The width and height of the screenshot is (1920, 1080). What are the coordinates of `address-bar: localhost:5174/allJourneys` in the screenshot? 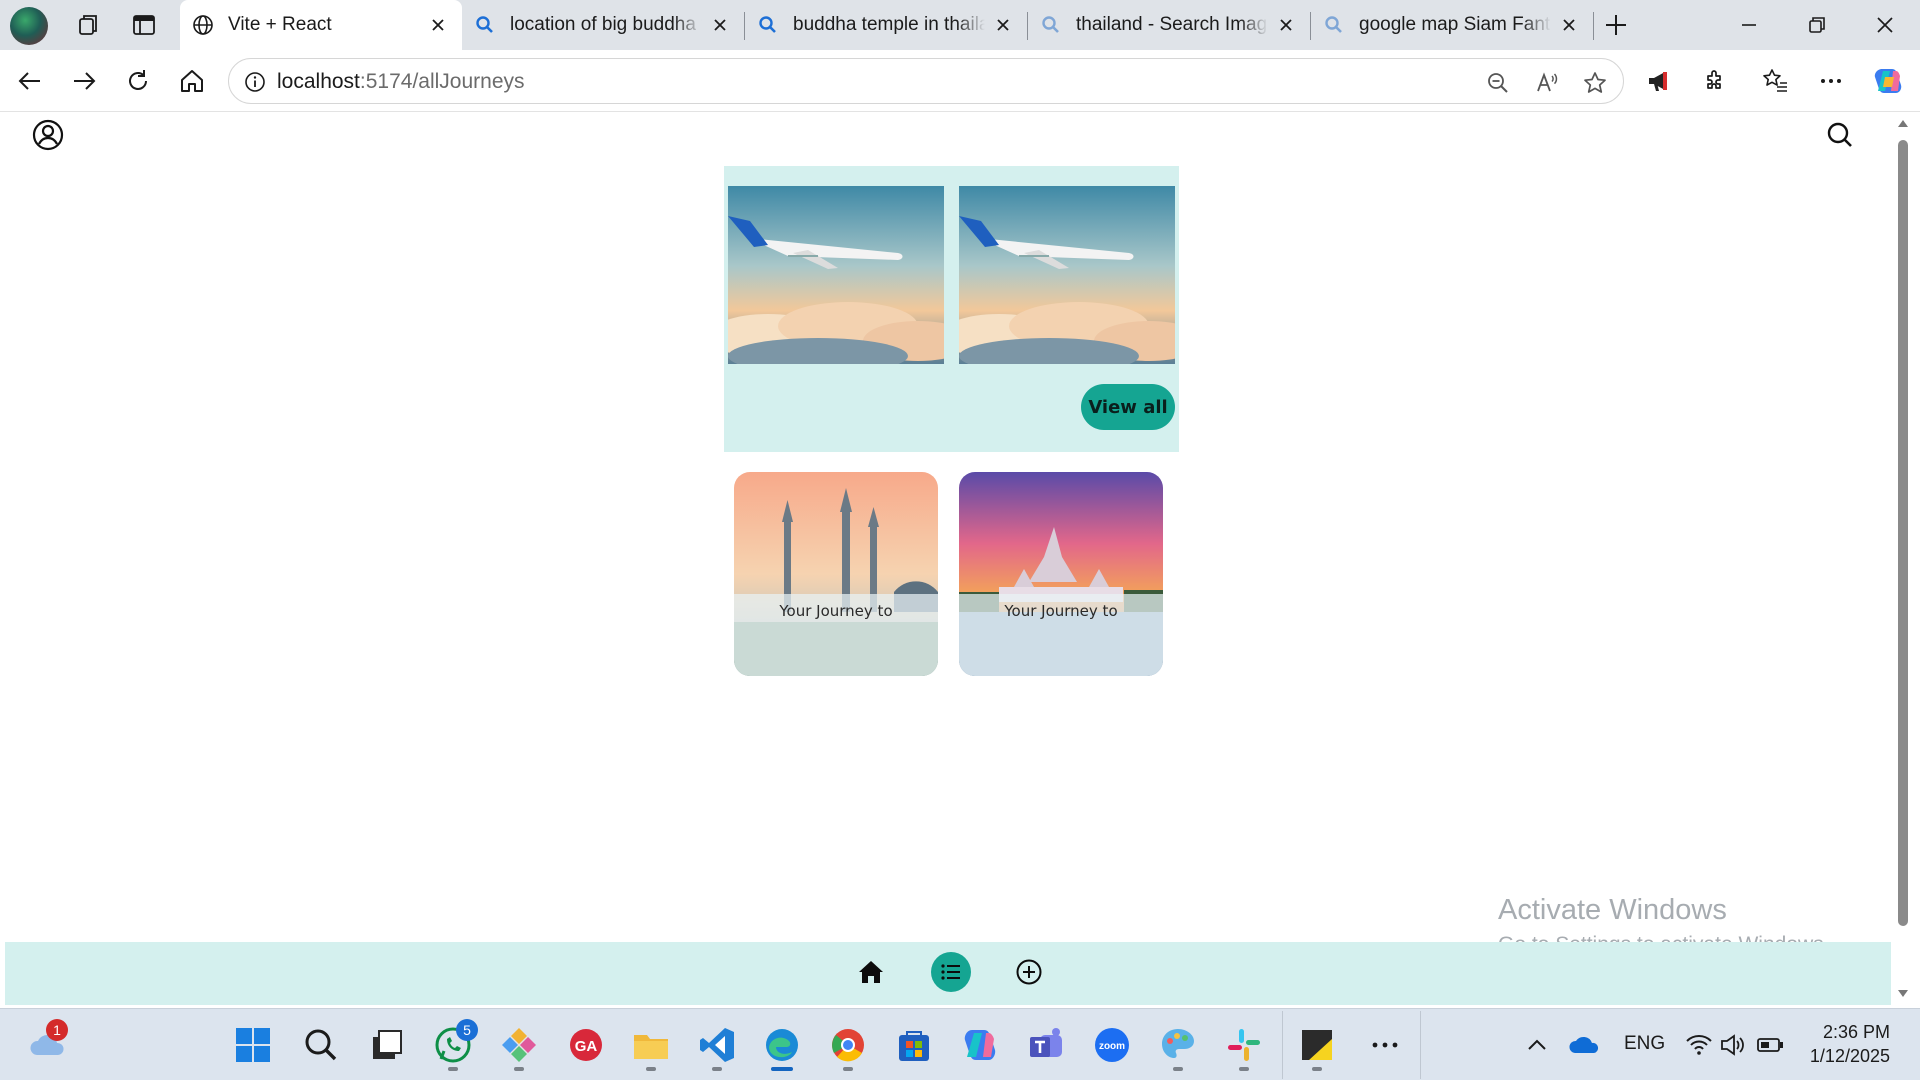 It's located at (926, 81).